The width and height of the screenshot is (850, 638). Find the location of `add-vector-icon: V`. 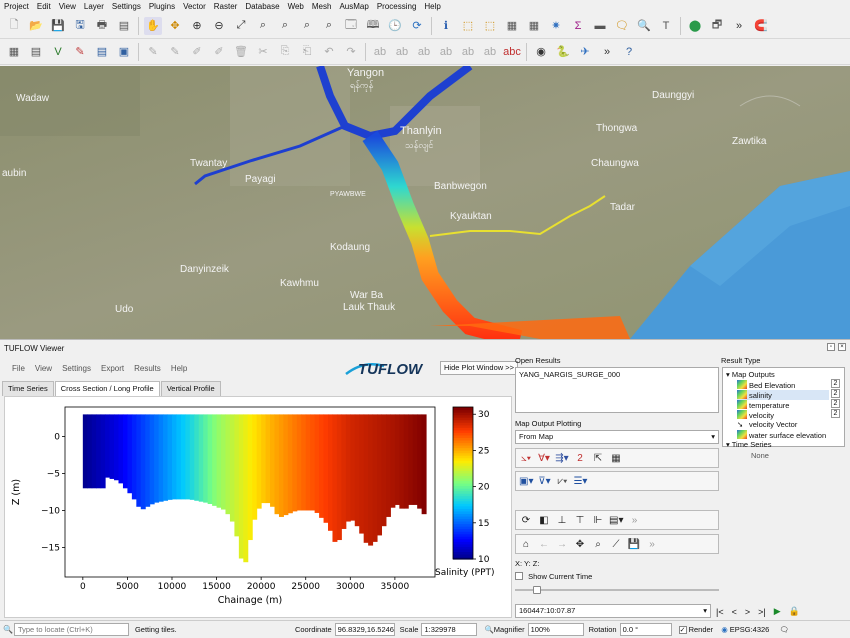

add-vector-icon: V is located at coordinates (58, 52).